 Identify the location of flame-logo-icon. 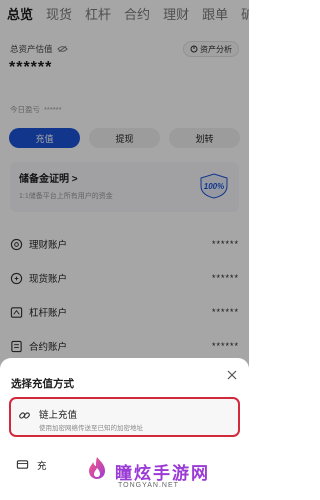
(97, 468).